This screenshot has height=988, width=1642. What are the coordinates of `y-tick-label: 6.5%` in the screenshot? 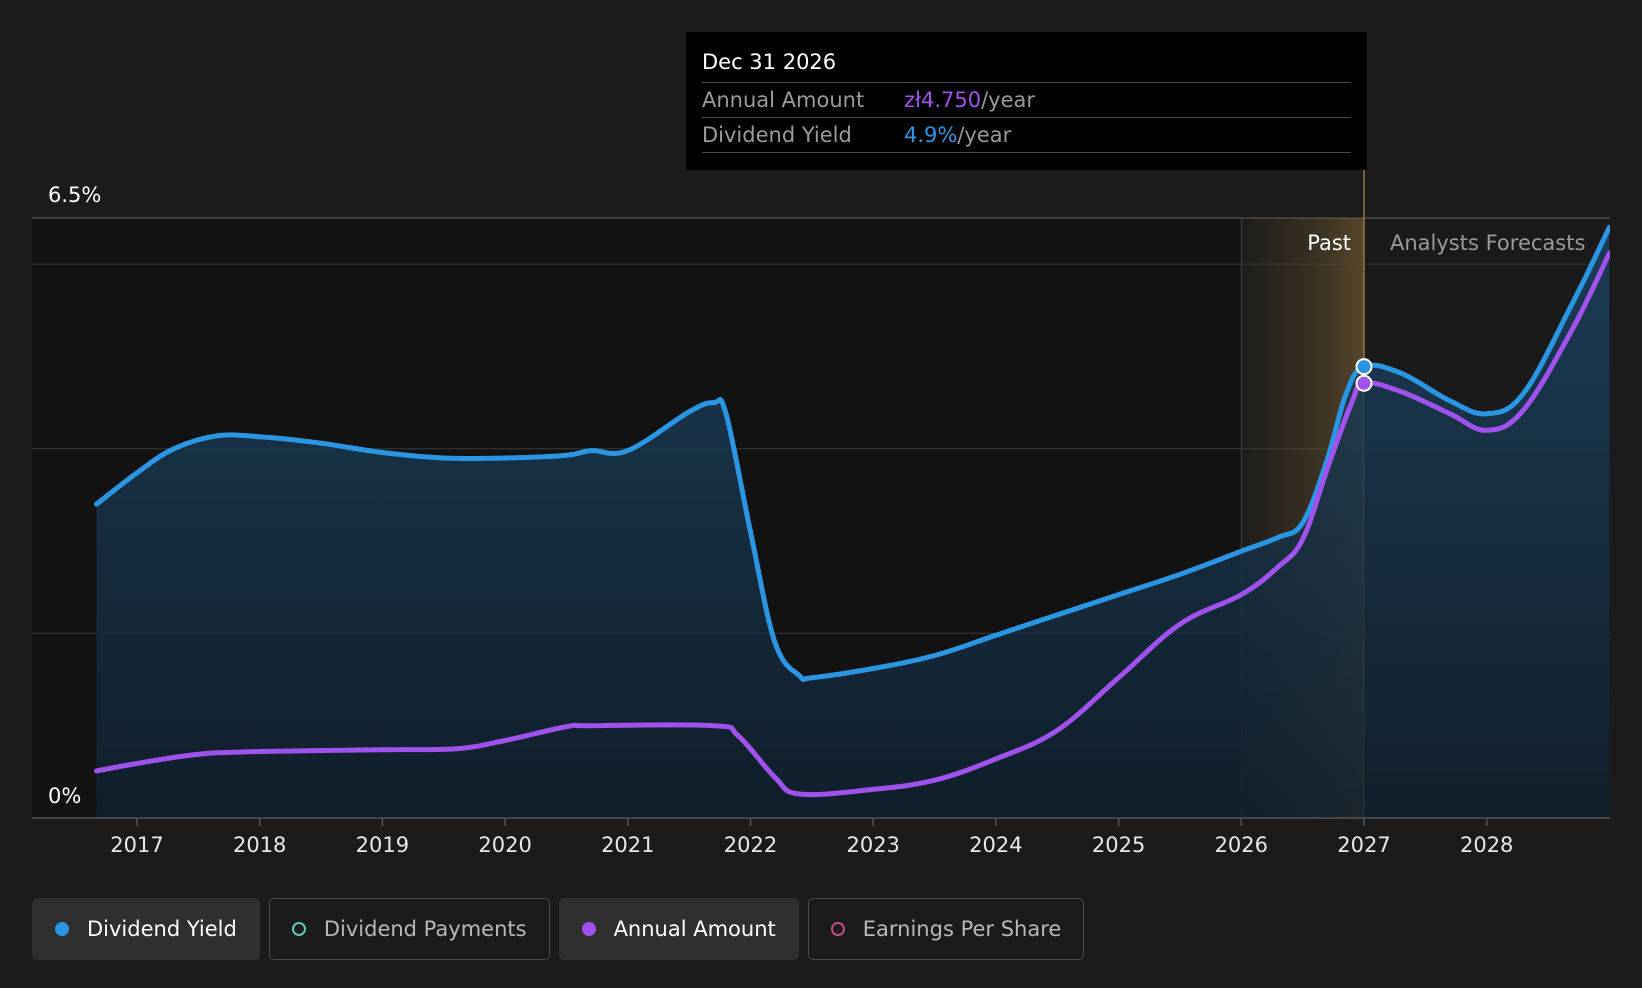 It's located at (74, 195).